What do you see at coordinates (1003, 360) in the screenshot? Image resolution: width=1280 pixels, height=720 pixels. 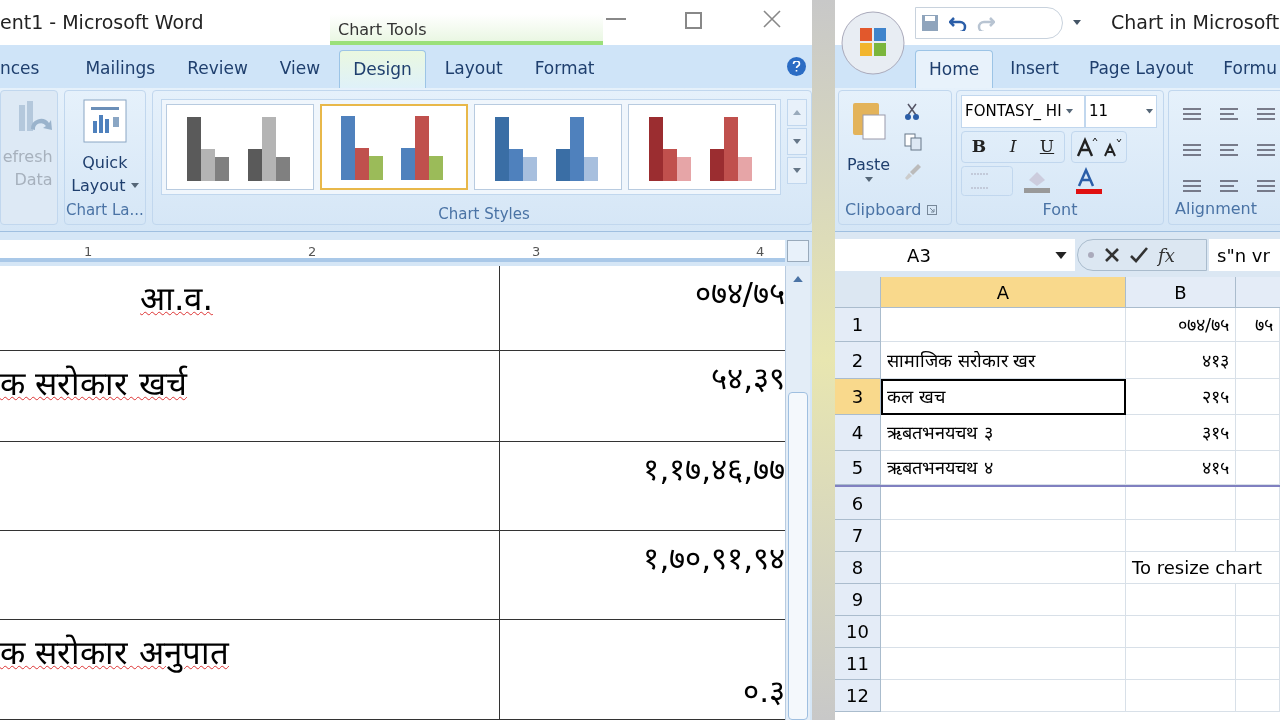 I see `grid-cell: सामाजिक सरोकार खर` at bounding box center [1003, 360].